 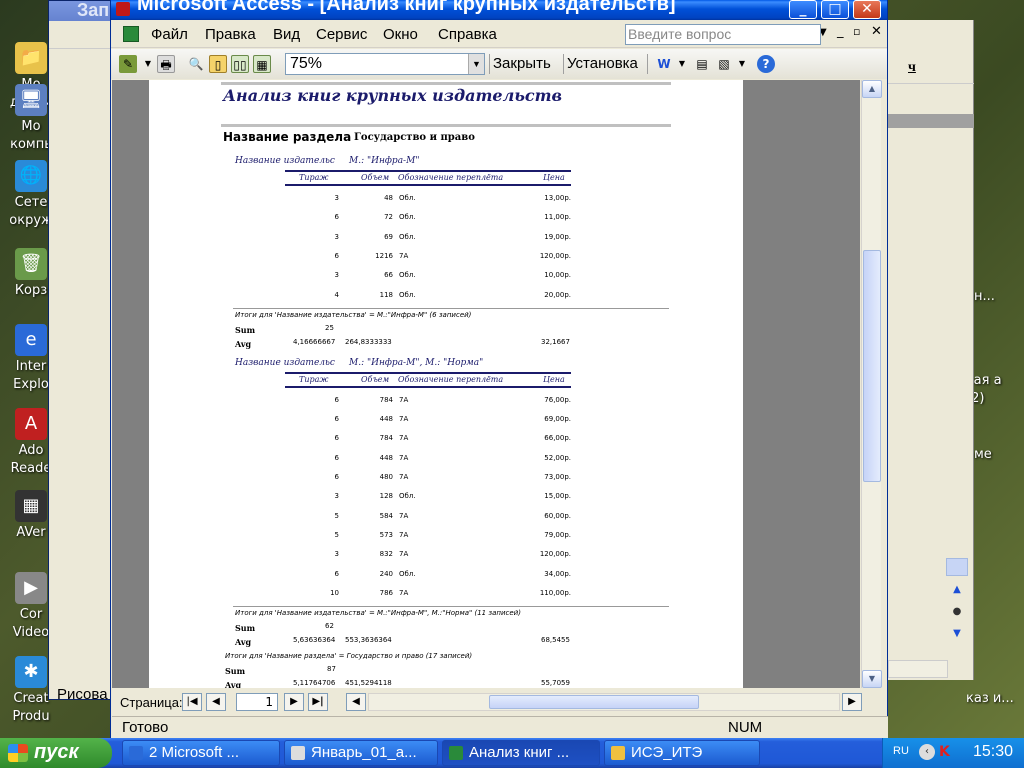 What do you see at coordinates (840, 31) in the screenshot?
I see `child-minimize-button: _` at bounding box center [840, 31].